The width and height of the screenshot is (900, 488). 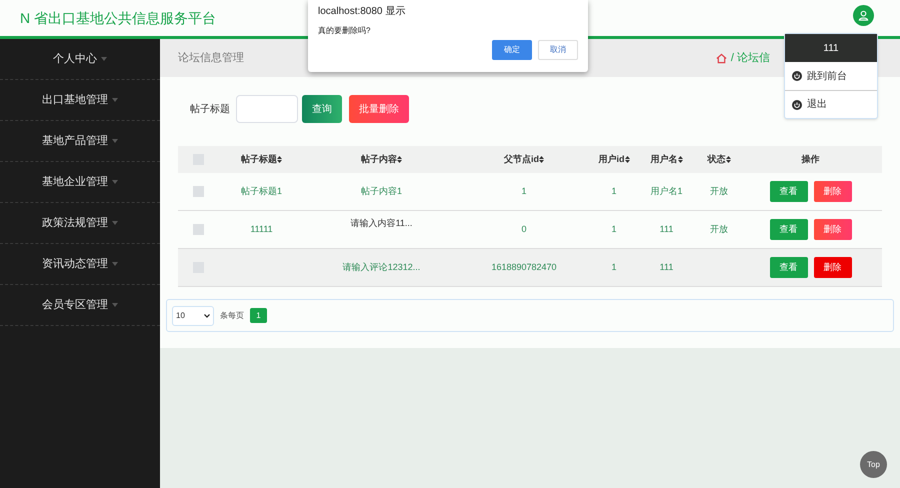 I want to click on table-cell-text: 11111, so click(x=261, y=229).